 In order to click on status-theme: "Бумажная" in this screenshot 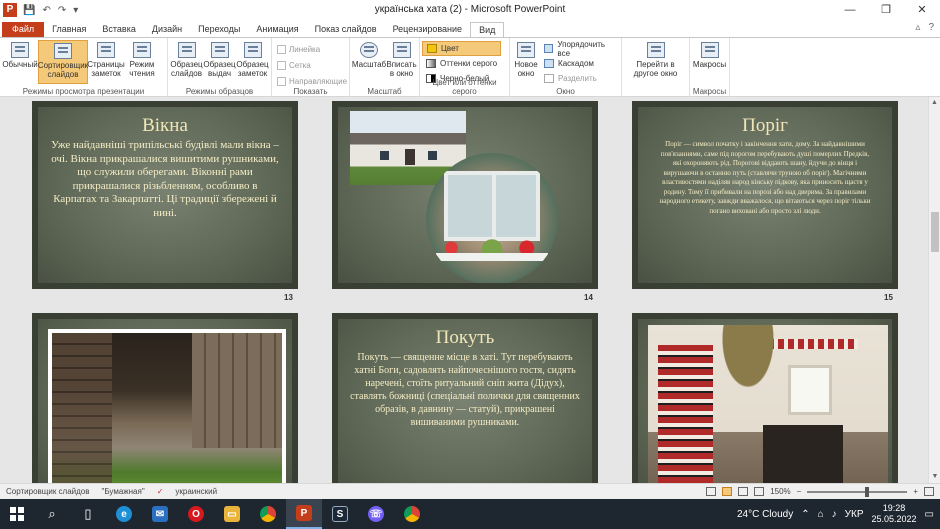, I will do `click(123, 491)`.